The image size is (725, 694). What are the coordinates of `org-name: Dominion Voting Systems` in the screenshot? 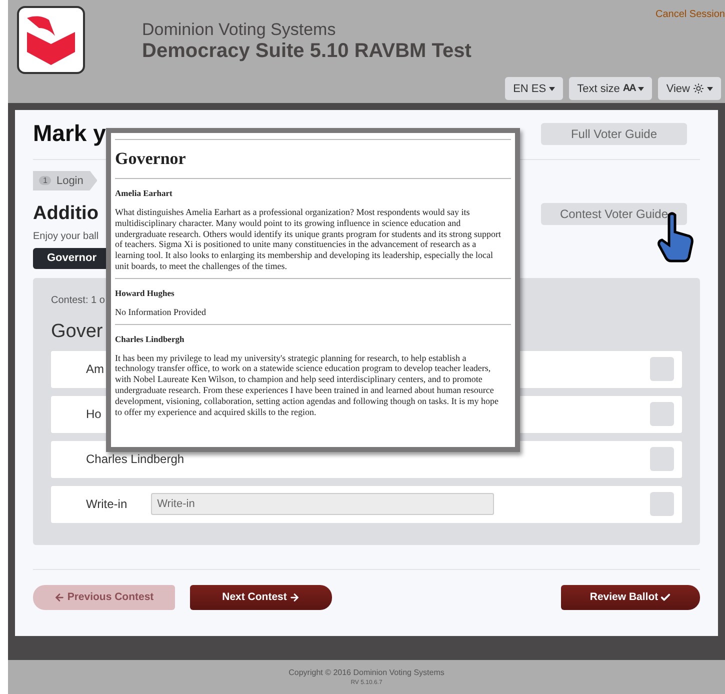 It's located at (239, 30).